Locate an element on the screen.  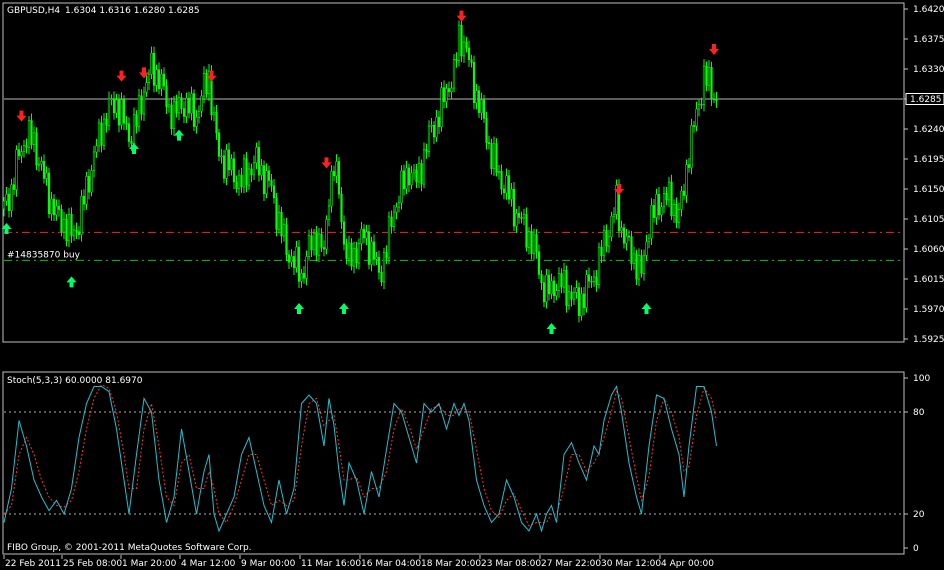
ohlc-label: 1.6304 1.6316 1.6280 1.6285 is located at coordinates (132, 11).